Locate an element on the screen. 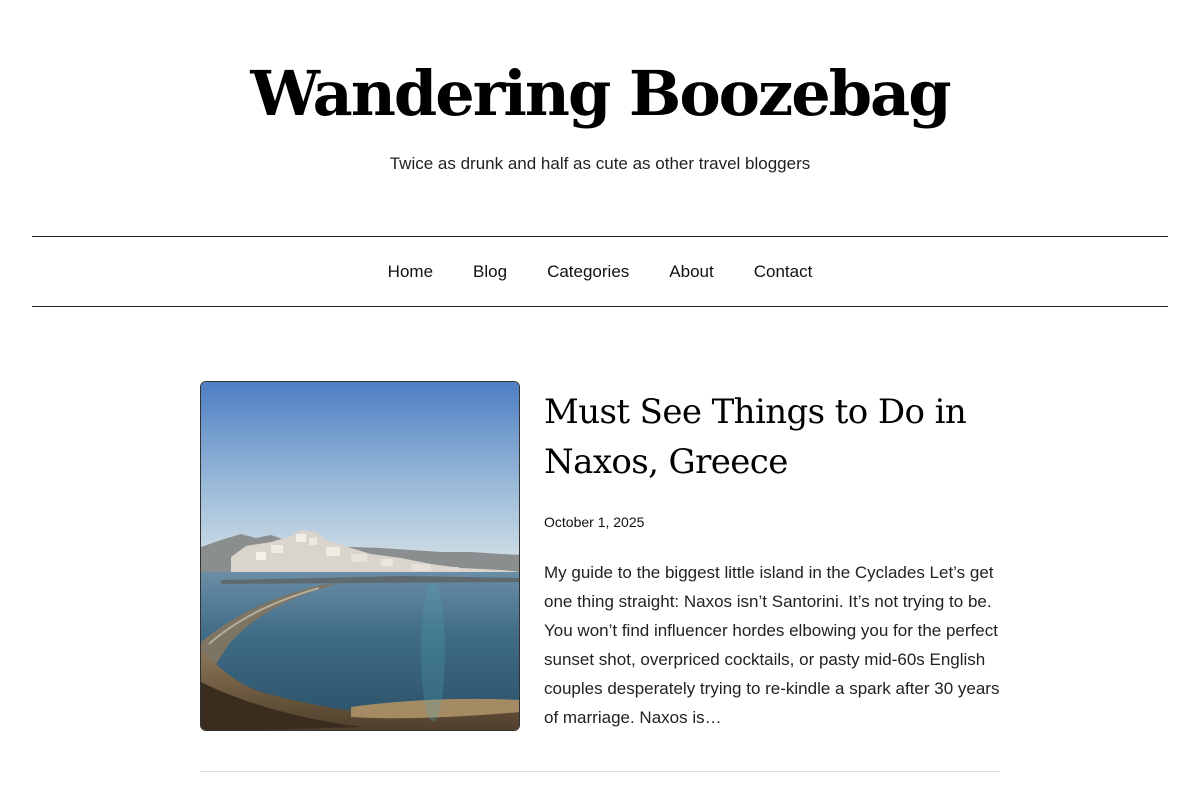  nav-item-categories: Categories is located at coordinates (588, 272).